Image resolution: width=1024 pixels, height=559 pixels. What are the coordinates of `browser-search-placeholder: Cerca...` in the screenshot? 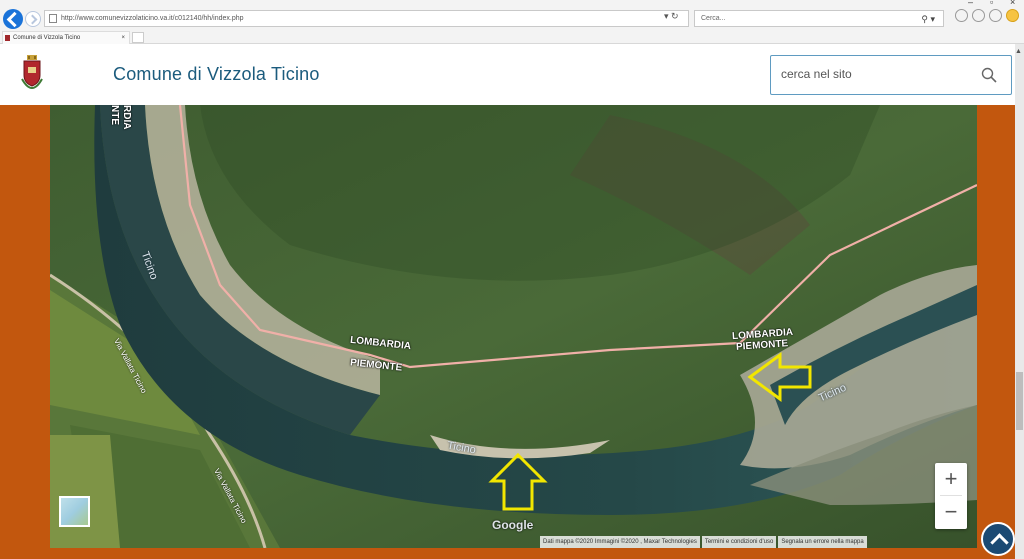 It's located at (713, 18).